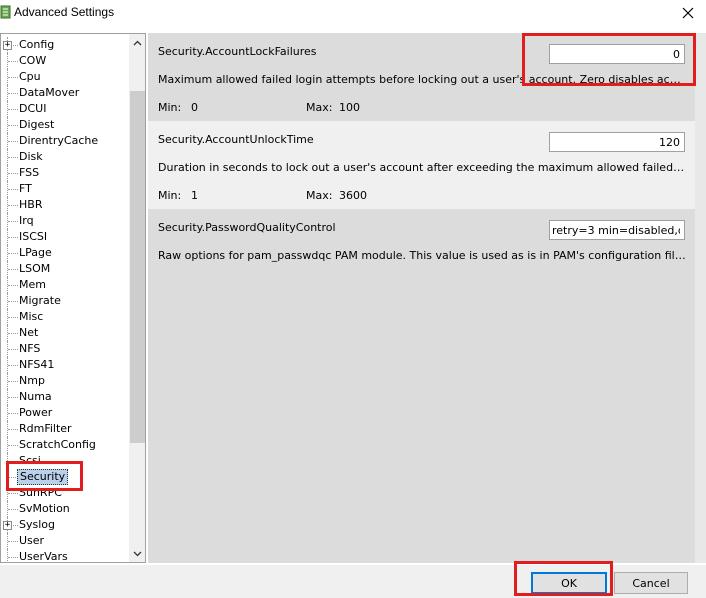 This screenshot has height=598, width=706. Describe the element at coordinates (64, 12) in the screenshot. I see `window-title: Advanced Settings` at that location.